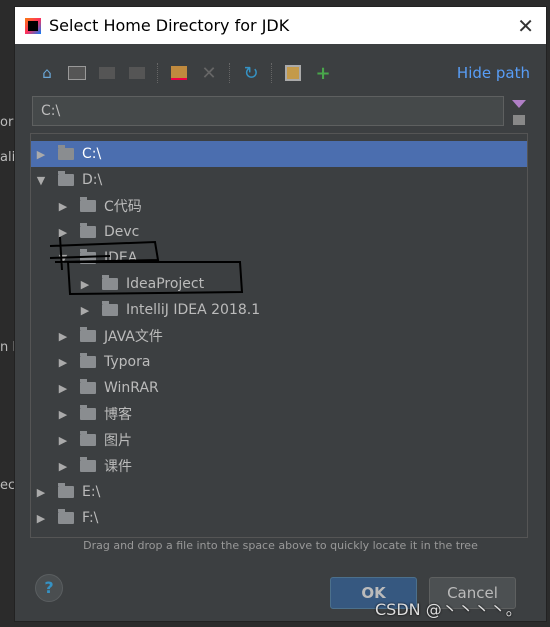  What do you see at coordinates (268, 111) in the screenshot?
I see `path-input: C:\` at bounding box center [268, 111].